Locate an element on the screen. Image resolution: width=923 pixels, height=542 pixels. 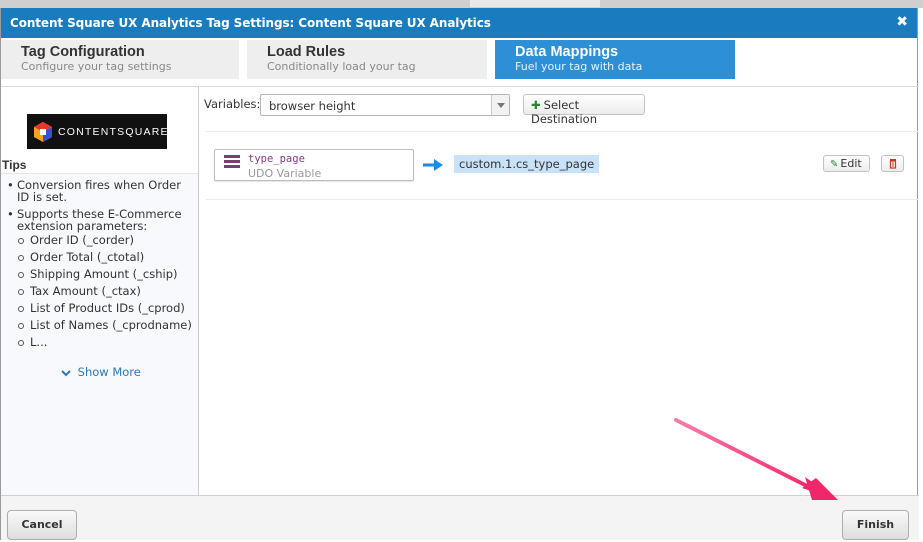
dropdown-arrow-icon is located at coordinates (500, 105).